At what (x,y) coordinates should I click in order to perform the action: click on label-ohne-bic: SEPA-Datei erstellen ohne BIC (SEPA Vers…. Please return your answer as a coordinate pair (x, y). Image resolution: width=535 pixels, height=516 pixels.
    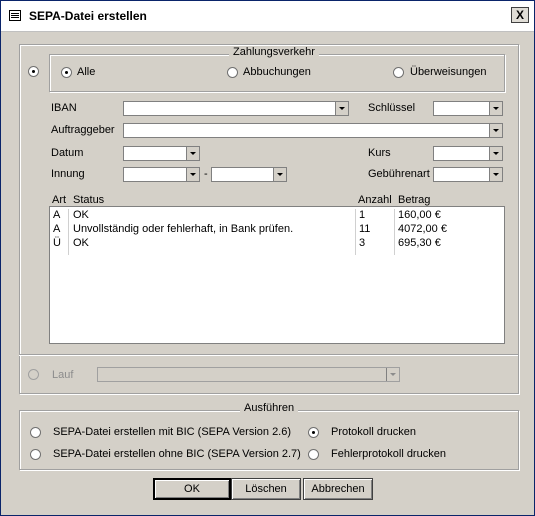
    Looking at the image, I should click on (177, 454).